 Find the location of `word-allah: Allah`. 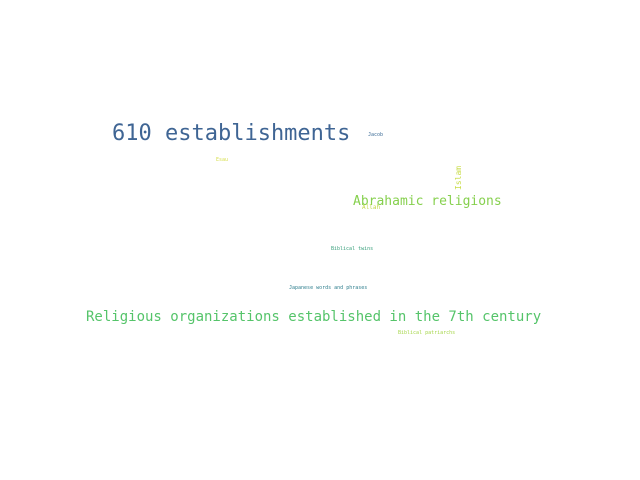

word-allah: Allah is located at coordinates (371, 207).